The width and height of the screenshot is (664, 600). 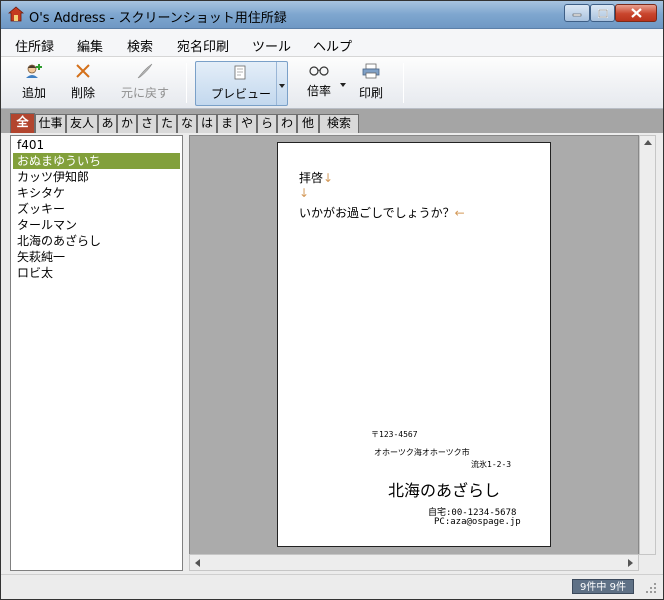 I want to click on list-item: f401, so click(x=96, y=145).